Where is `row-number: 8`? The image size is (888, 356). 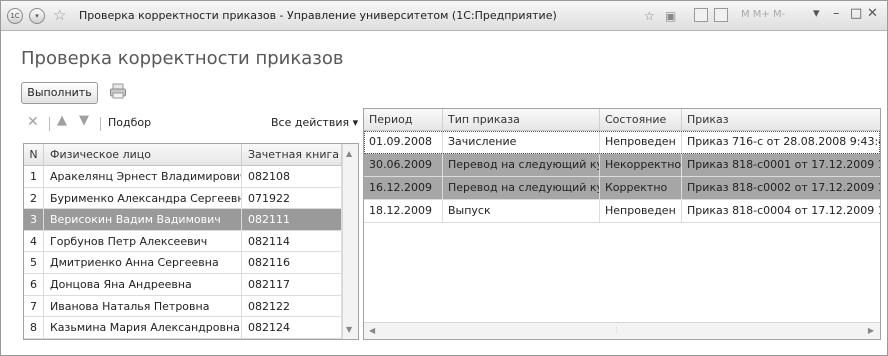
row-number: 8 is located at coordinates (34, 328).